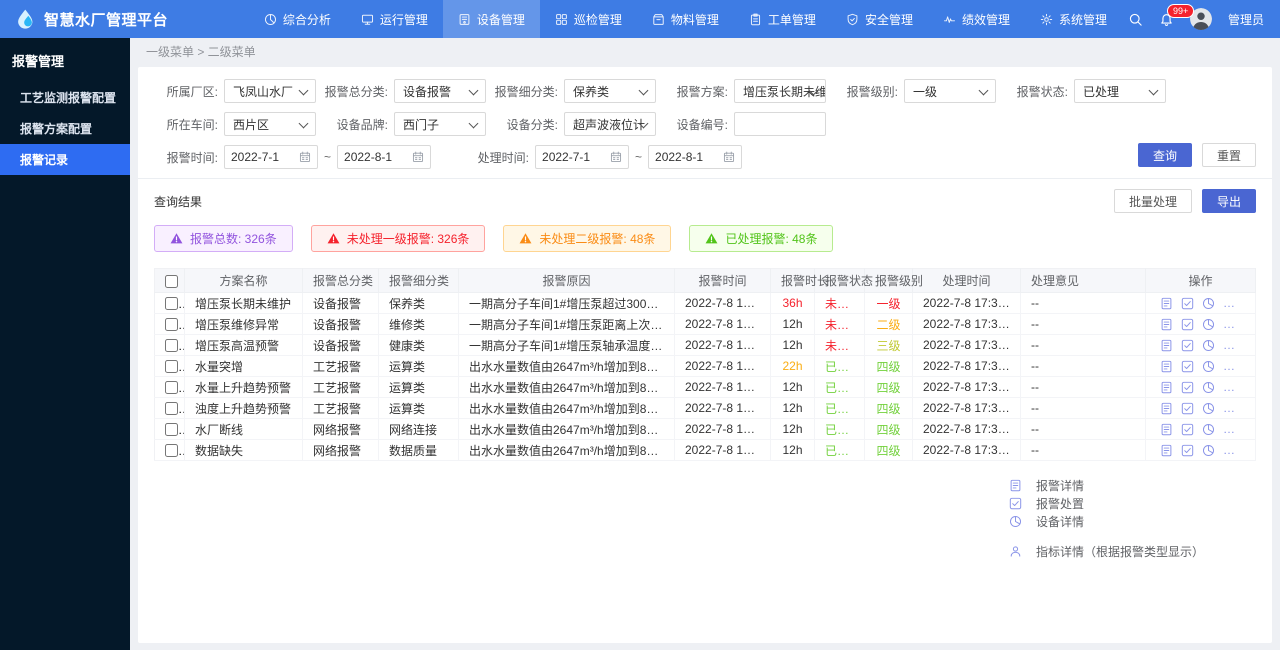  I want to click on device-brand-select: 西门子, so click(440, 124).